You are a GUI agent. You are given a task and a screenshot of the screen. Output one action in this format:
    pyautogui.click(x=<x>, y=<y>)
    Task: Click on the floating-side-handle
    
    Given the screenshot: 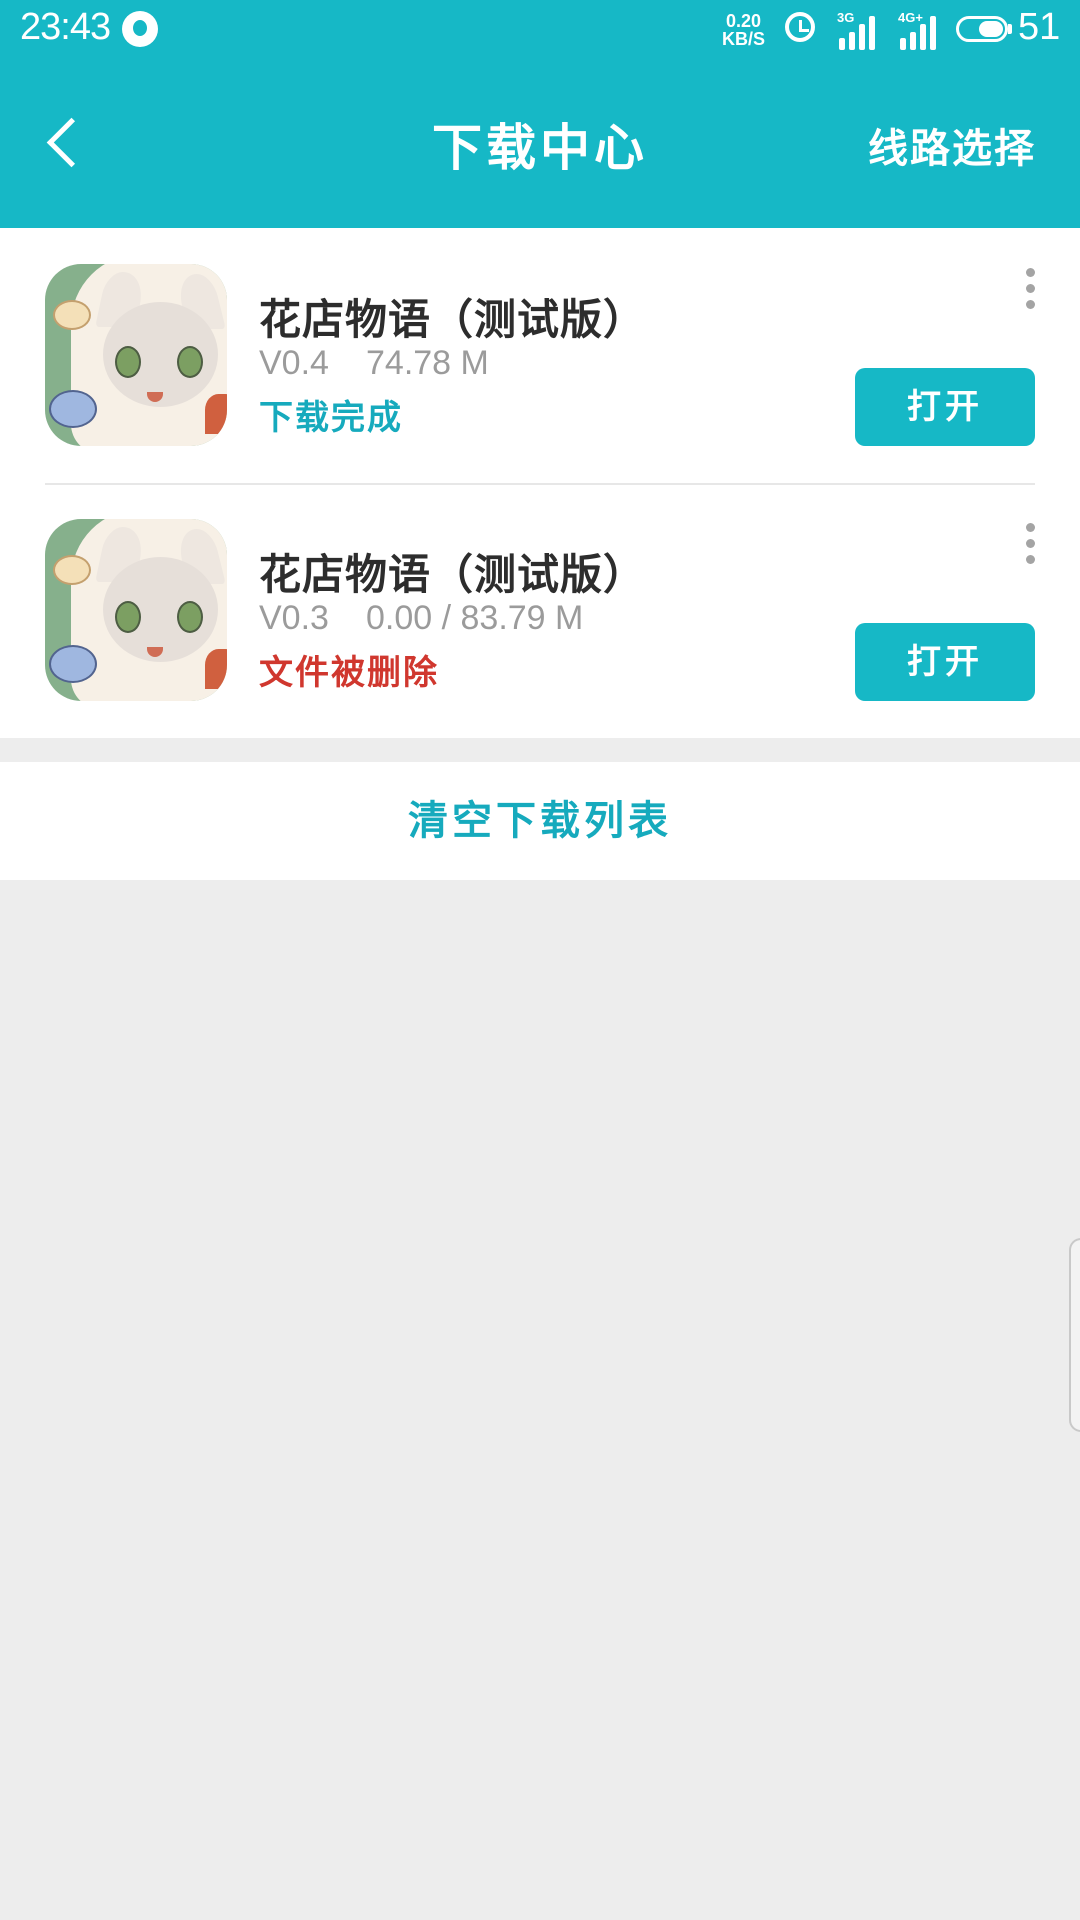 What is the action you would take?
    pyautogui.click(x=1074, y=1335)
    